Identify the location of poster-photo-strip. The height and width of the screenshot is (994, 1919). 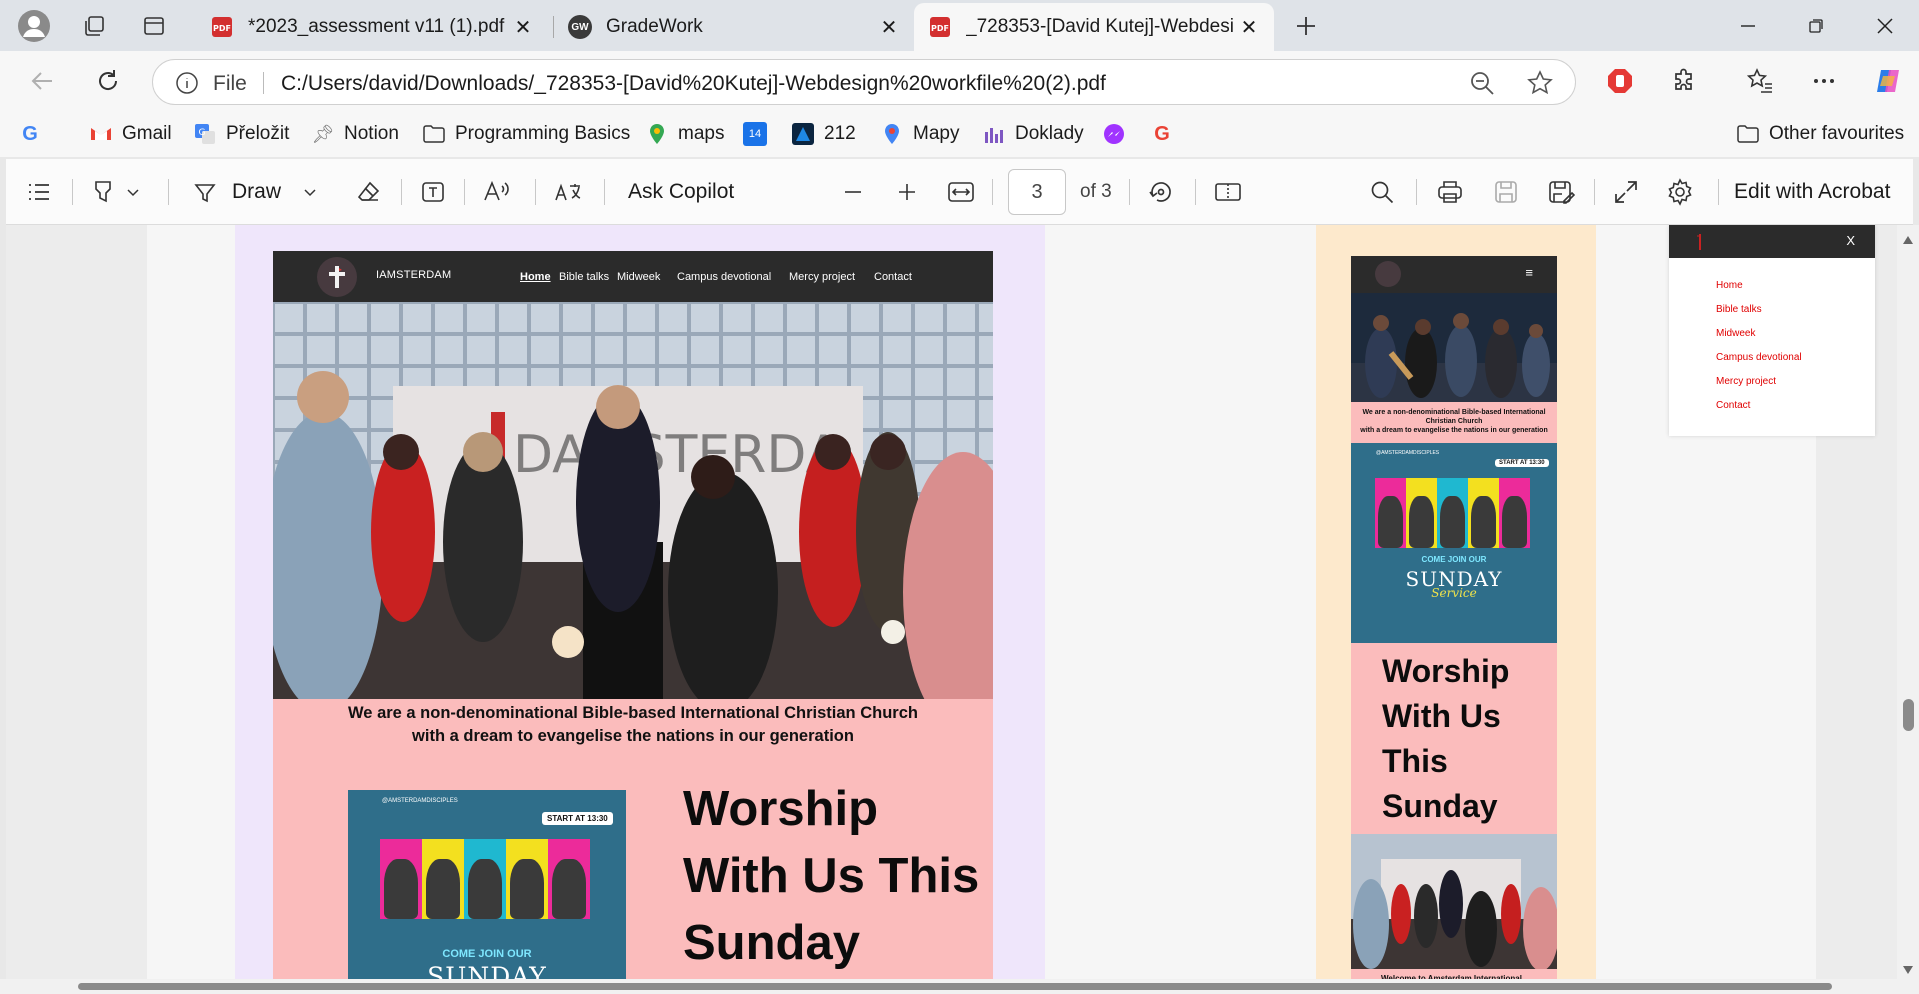
(1514, 513).